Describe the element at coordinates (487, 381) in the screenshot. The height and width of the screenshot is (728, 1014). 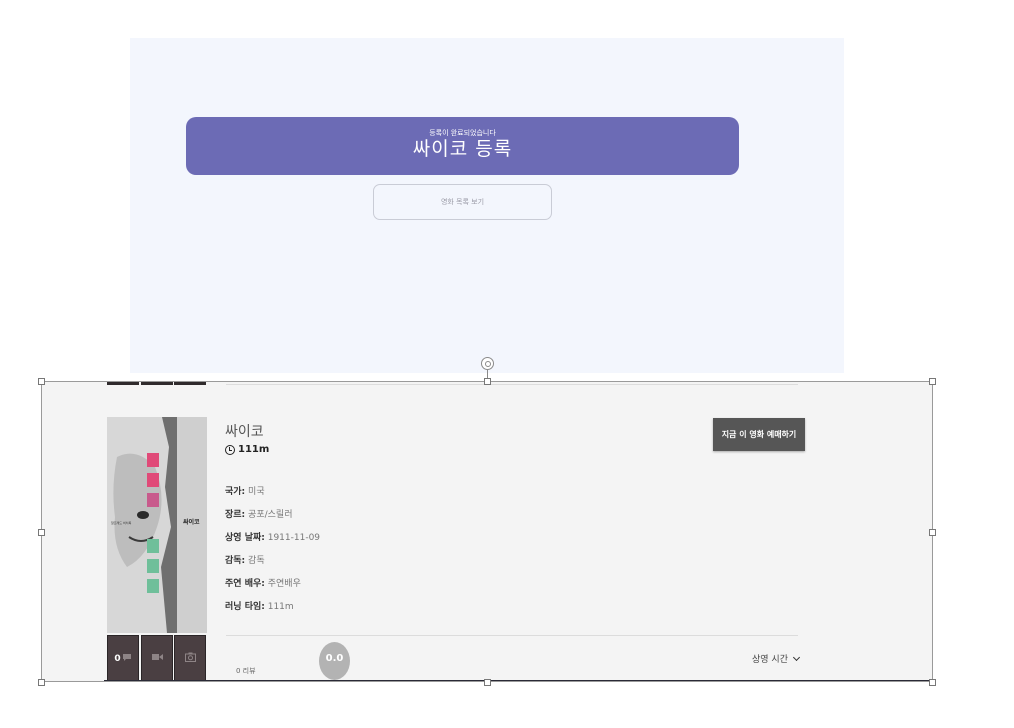
I see `resize-handle-n` at that location.